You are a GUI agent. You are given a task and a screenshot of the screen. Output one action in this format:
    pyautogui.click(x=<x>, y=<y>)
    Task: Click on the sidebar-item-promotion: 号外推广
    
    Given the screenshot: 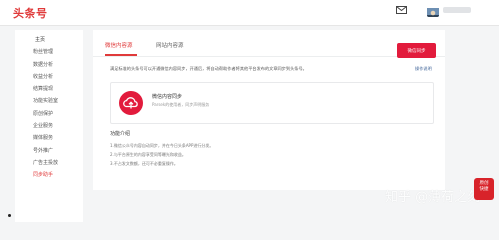 What is the action you would take?
    pyautogui.click(x=49, y=151)
    